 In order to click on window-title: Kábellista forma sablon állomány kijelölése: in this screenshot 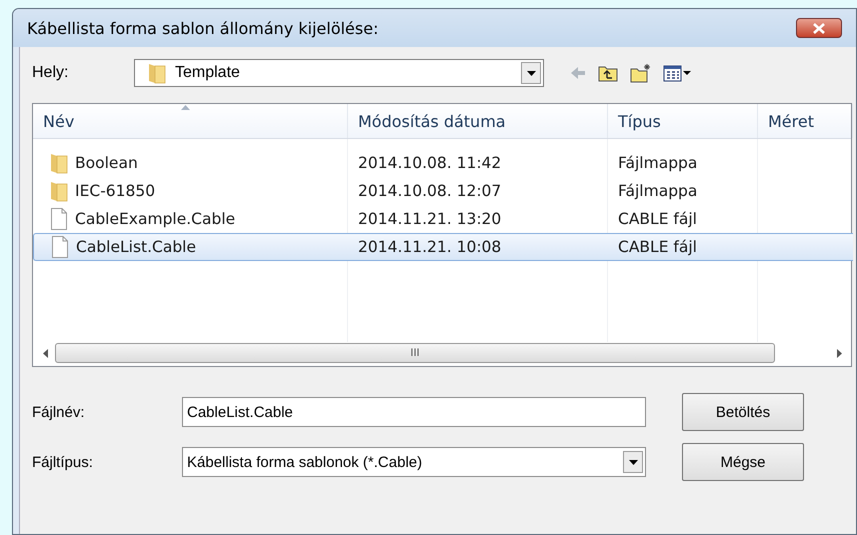, I will do `click(203, 28)`.